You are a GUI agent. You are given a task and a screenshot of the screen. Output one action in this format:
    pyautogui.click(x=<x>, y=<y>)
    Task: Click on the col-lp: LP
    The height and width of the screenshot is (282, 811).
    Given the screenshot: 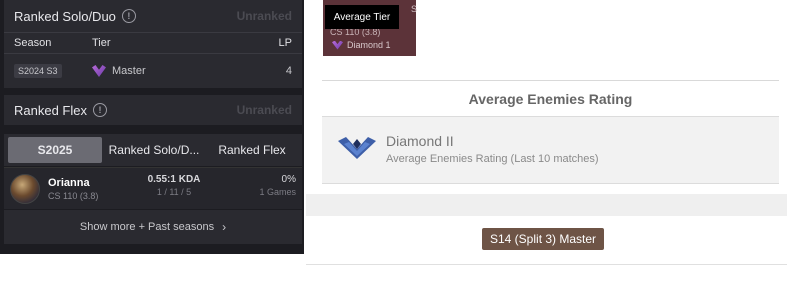 What is the action you would take?
    pyautogui.click(x=285, y=43)
    